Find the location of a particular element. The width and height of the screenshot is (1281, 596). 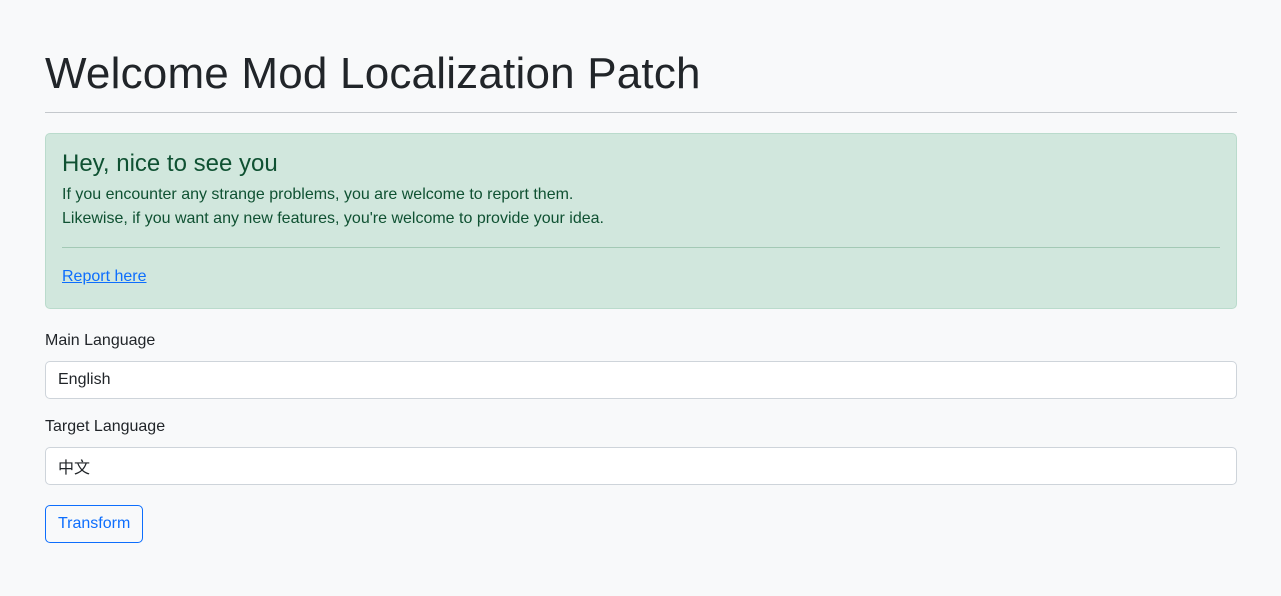

main-language-input is located at coordinates (641, 380).